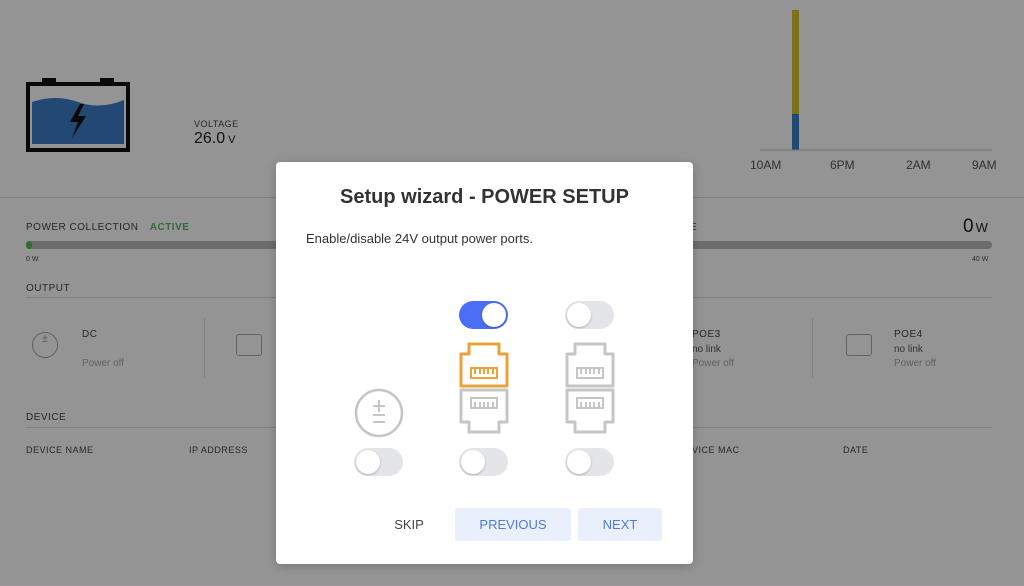 Image resolution: width=1024 pixels, height=586 pixels. What do you see at coordinates (513, 524) in the screenshot?
I see `previous-button: PREVIOUS` at bounding box center [513, 524].